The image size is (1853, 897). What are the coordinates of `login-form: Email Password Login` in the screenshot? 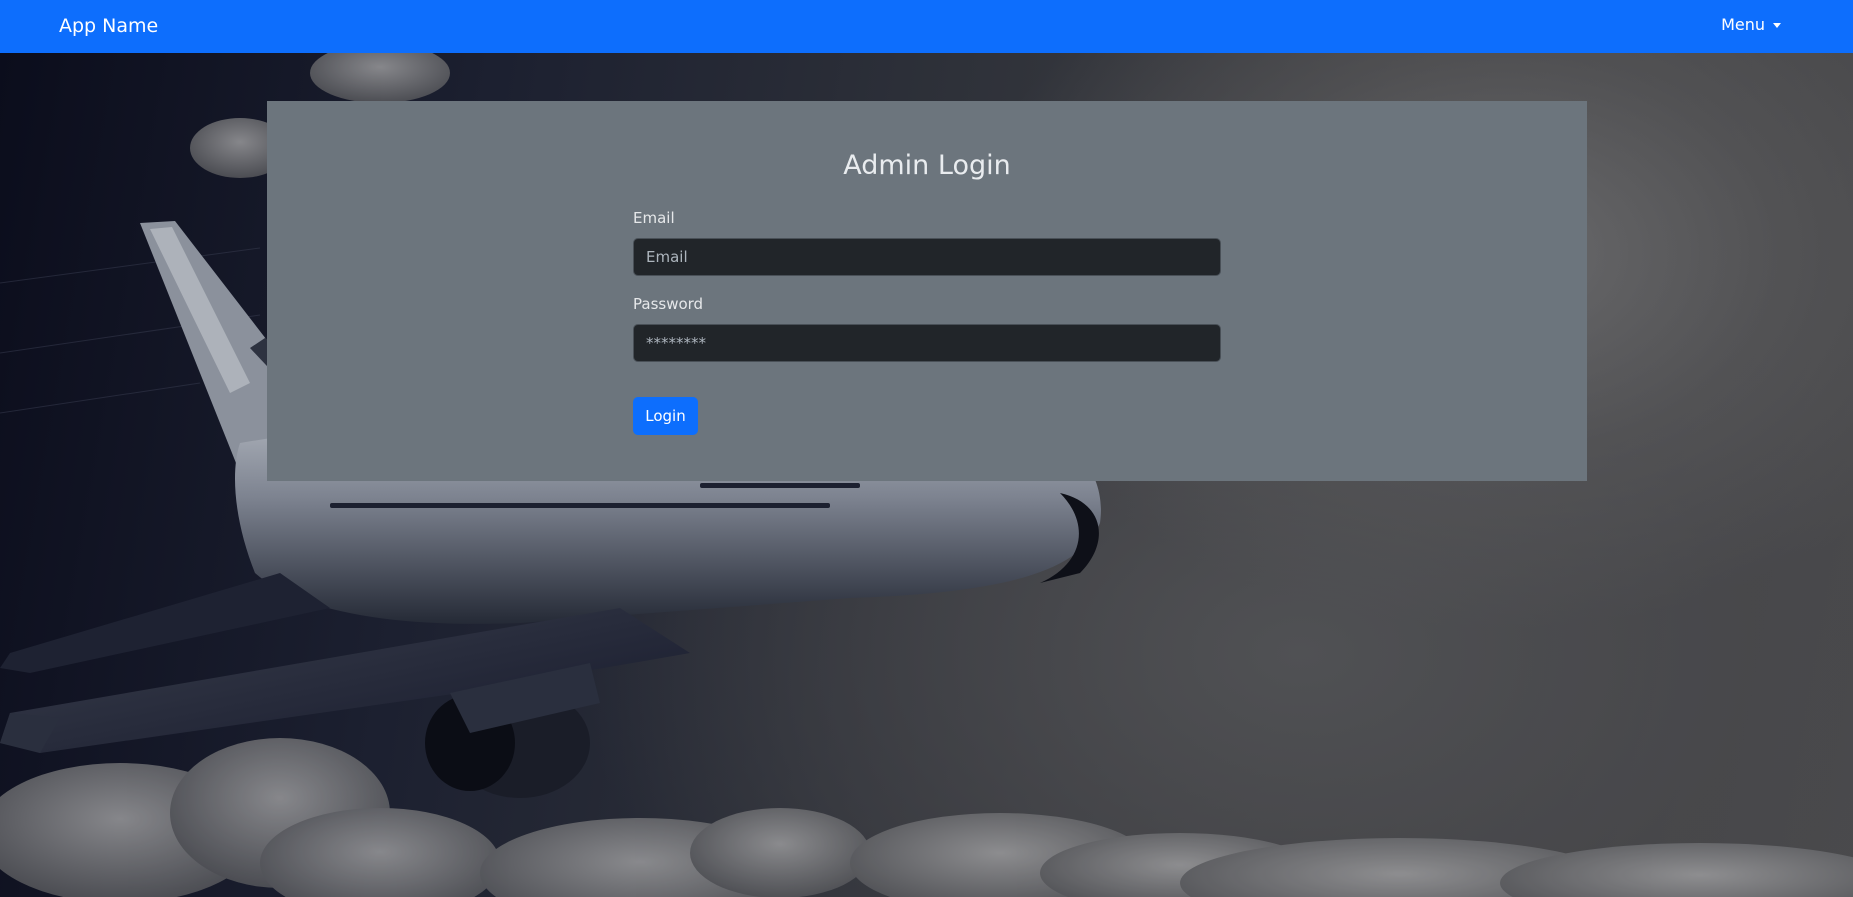 It's located at (927, 321).